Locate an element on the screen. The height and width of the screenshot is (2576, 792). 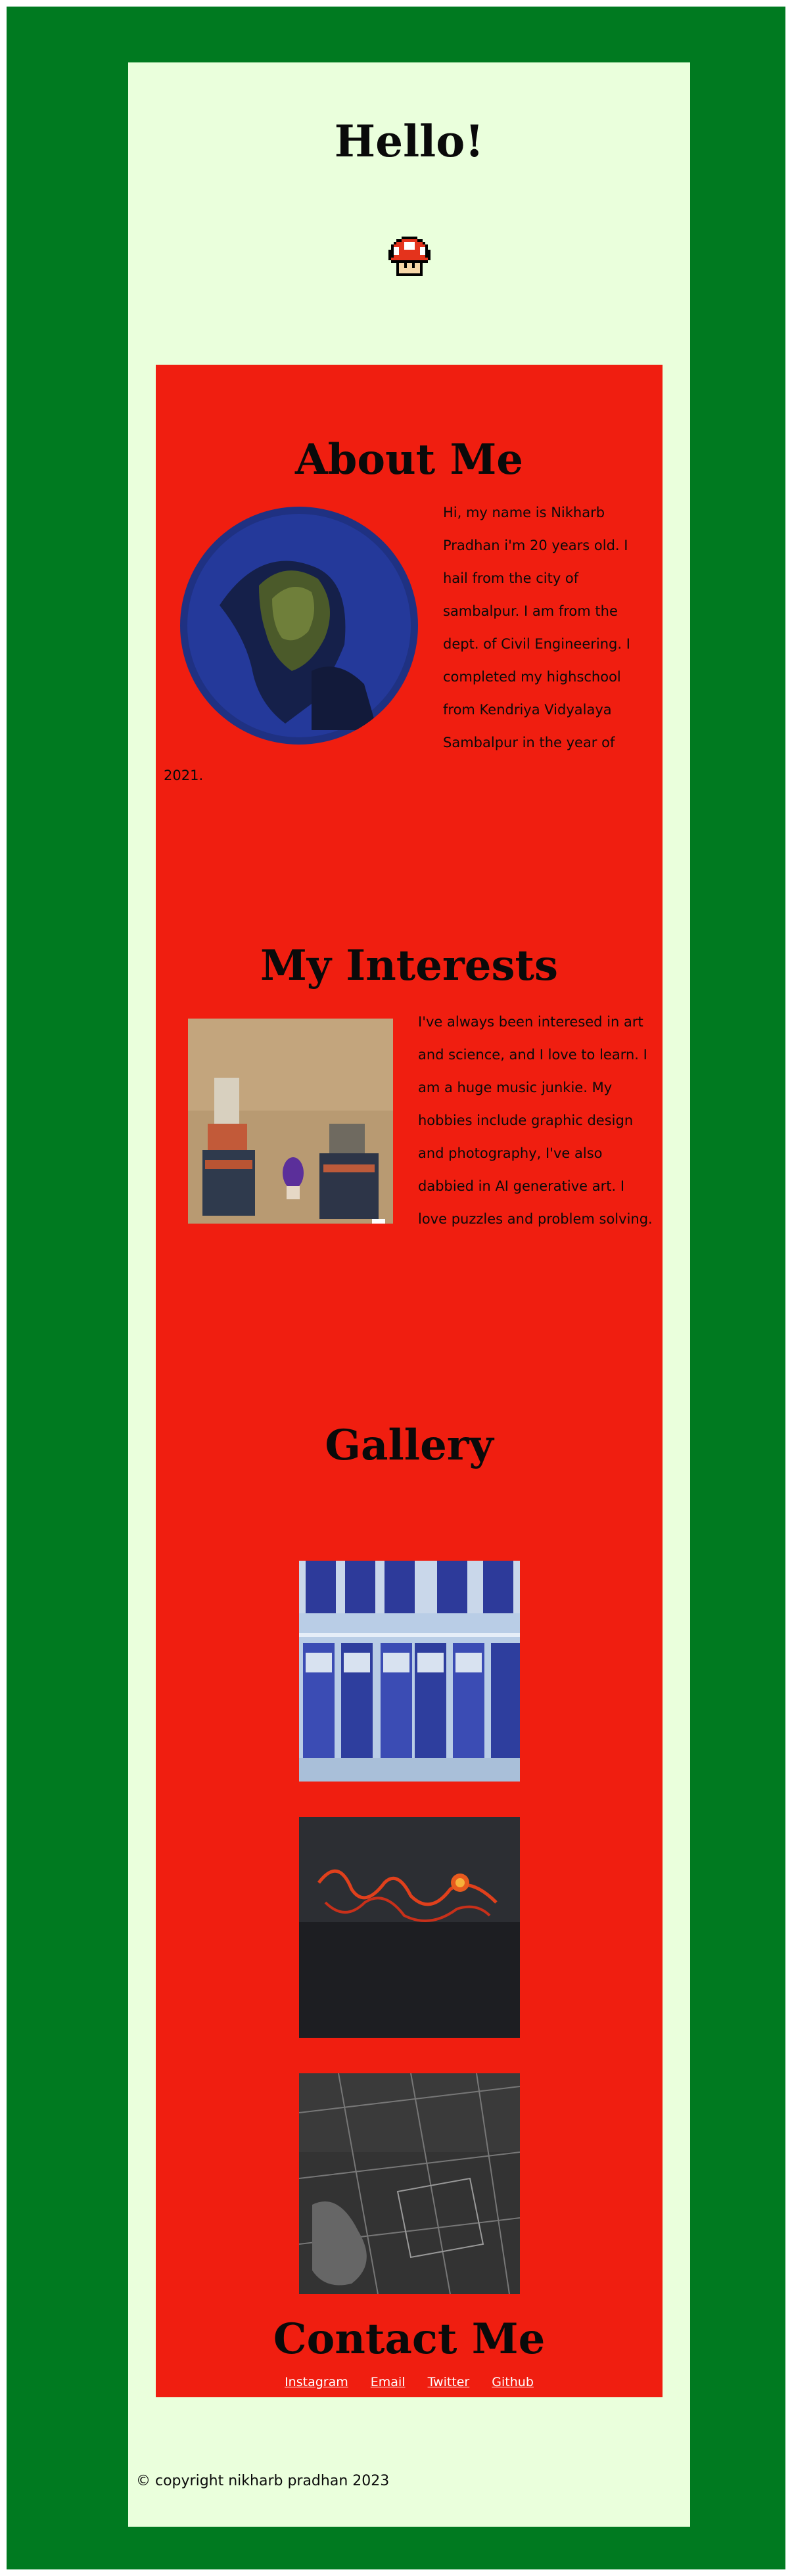
gallery-image-map is located at coordinates (409, 2183).